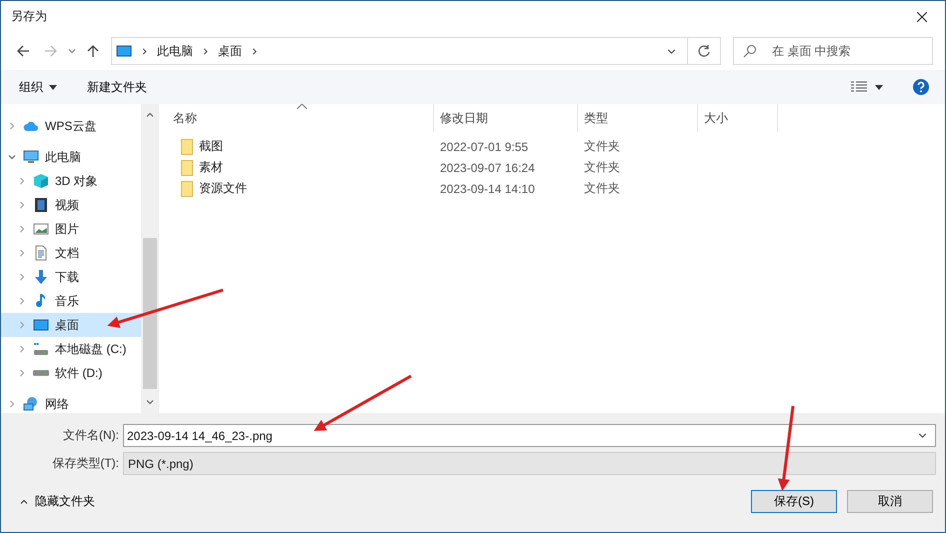  I want to click on help-icon, so click(921, 87).